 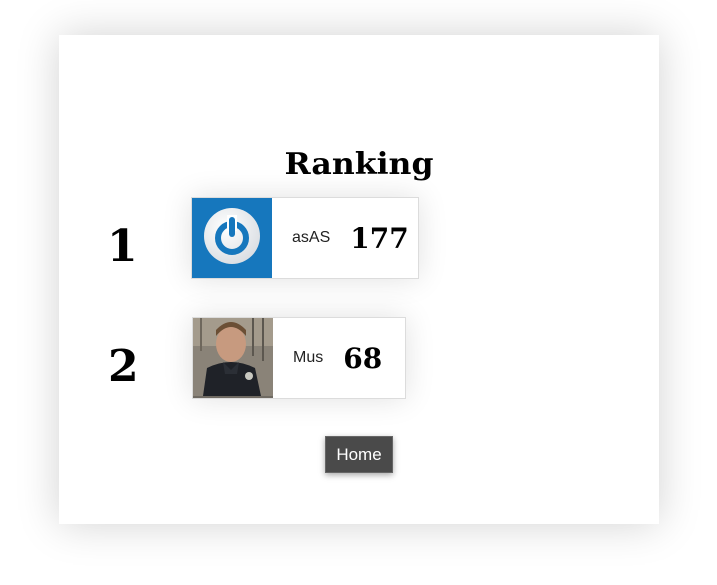 I want to click on username: asAS, so click(x=311, y=237).